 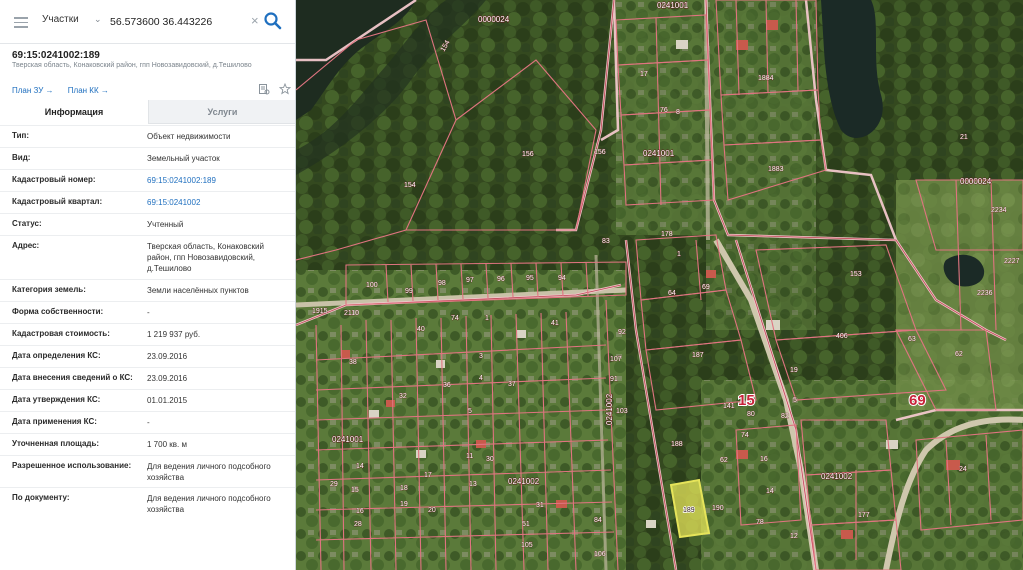 What do you see at coordinates (678, 112) in the screenshot?
I see `parcel-label: 8` at bounding box center [678, 112].